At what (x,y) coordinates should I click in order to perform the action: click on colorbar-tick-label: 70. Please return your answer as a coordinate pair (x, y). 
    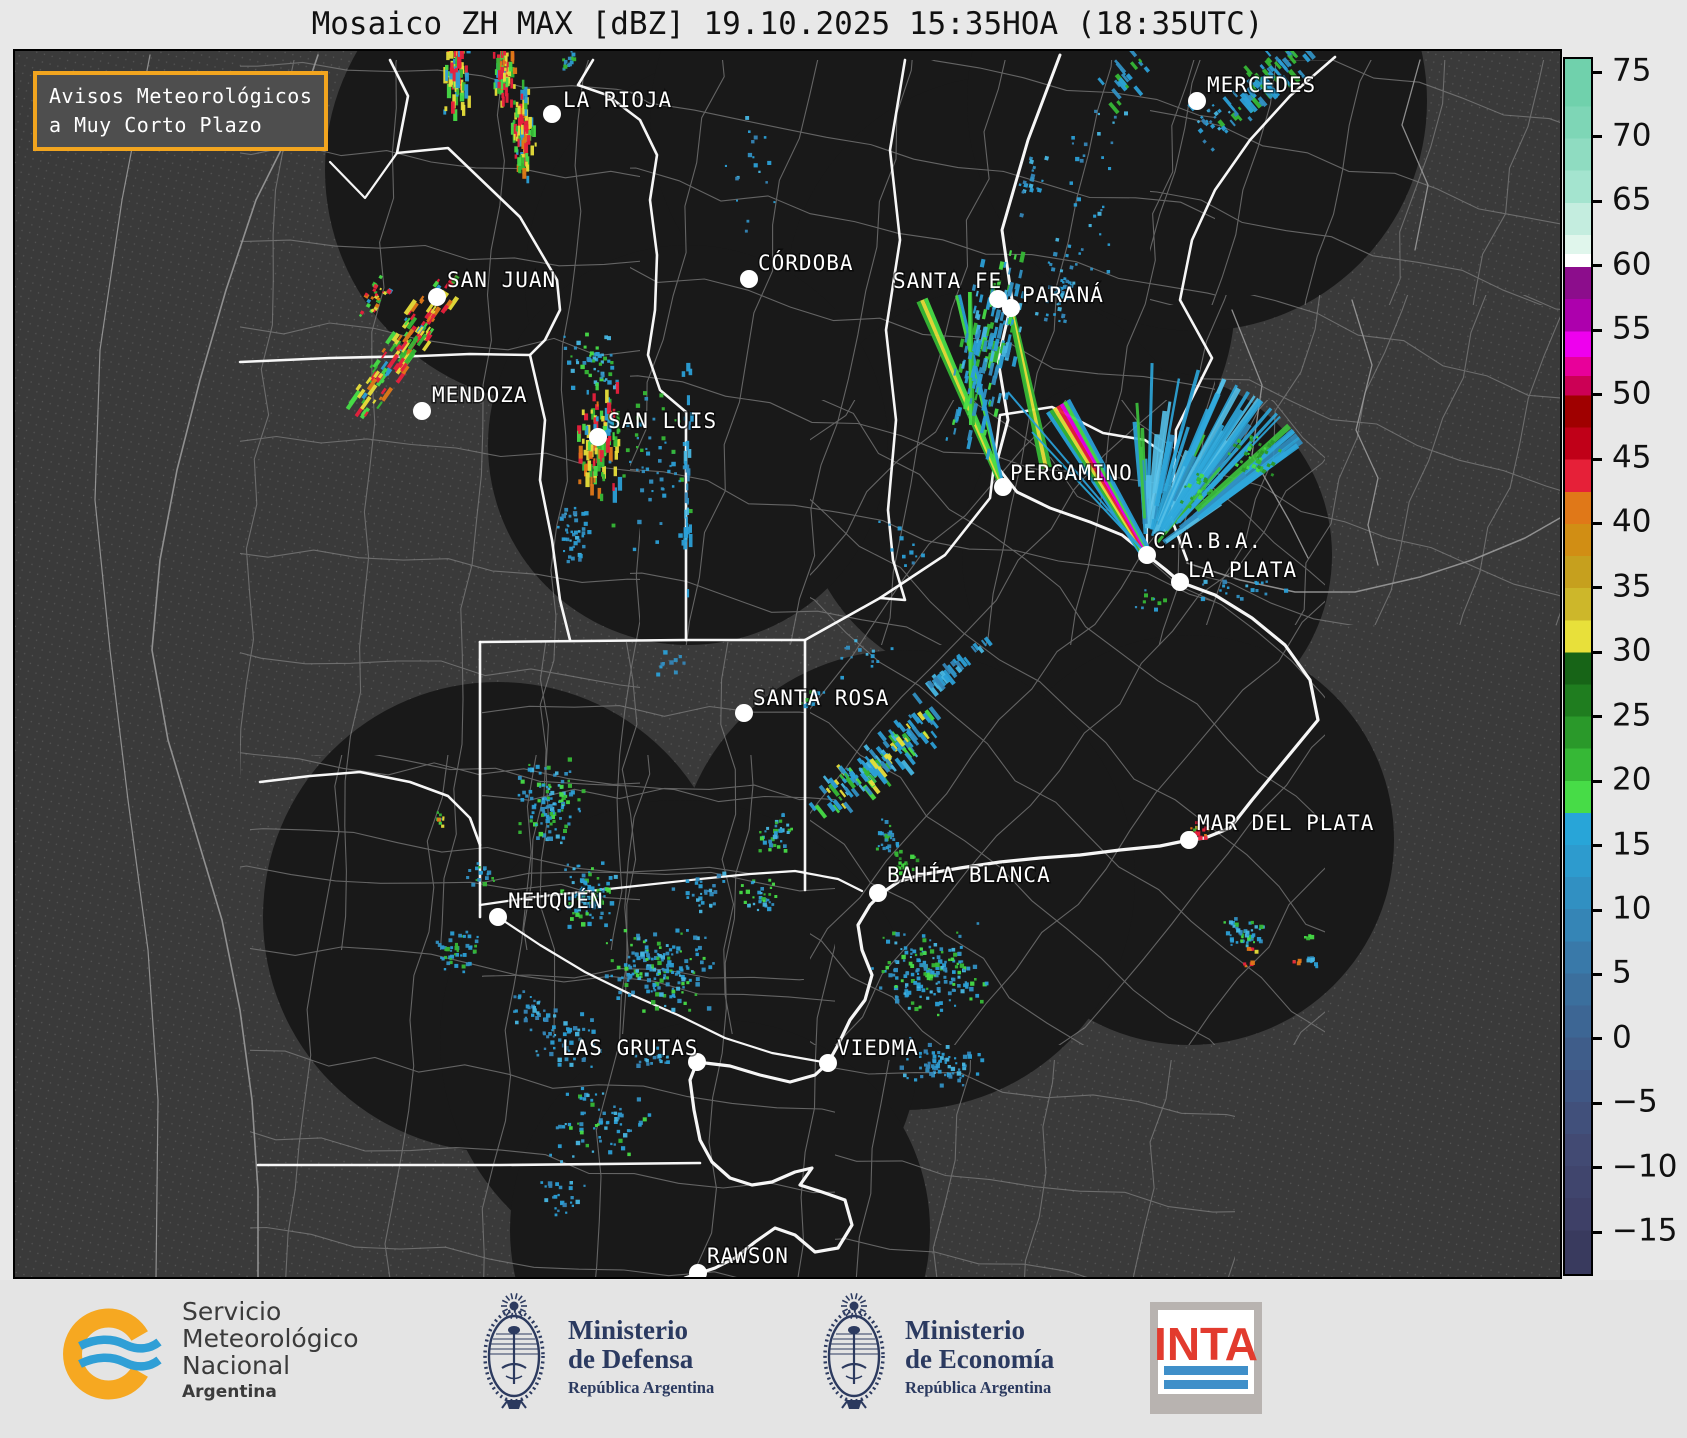
    Looking at the image, I should click on (1632, 135).